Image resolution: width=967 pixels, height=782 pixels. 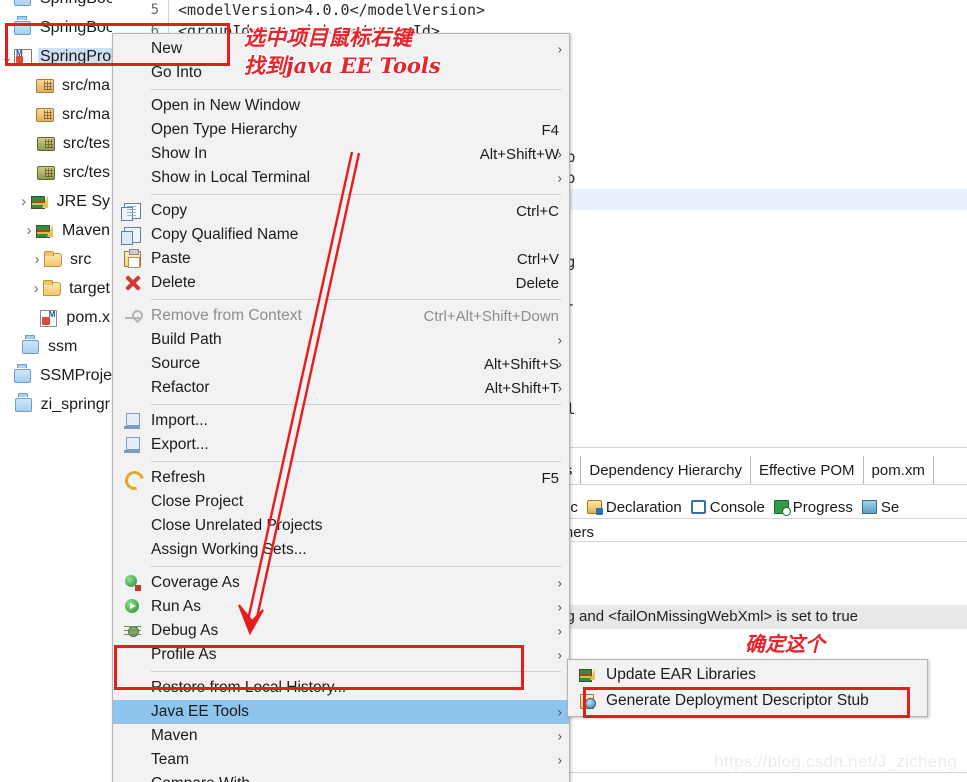 What do you see at coordinates (813, 507) in the screenshot?
I see `view-tab-progress: Progress` at bounding box center [813, 507].